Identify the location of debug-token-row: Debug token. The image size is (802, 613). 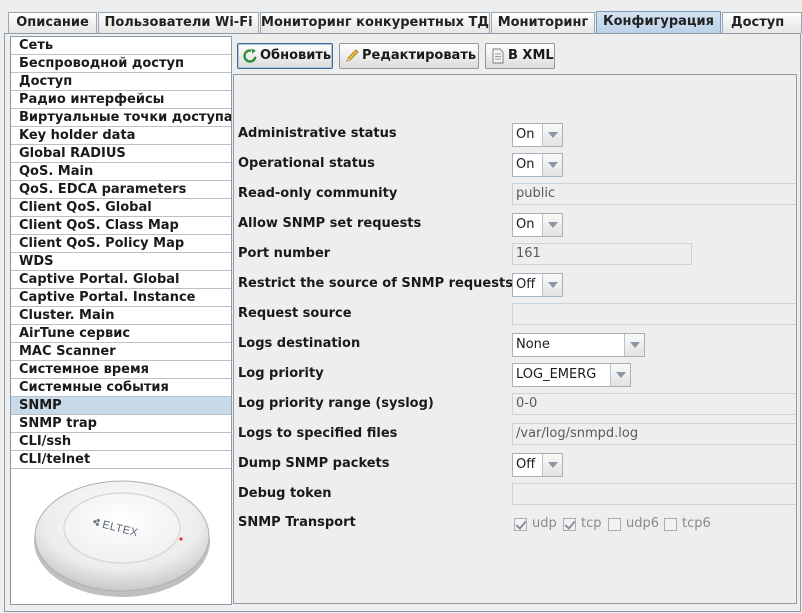
(517, 494).